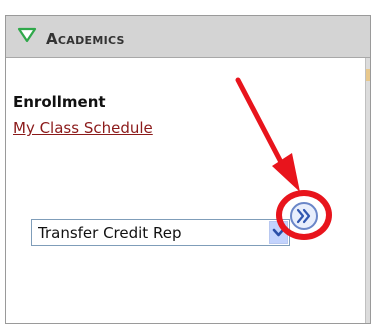  What do you see at coordinates (367, 190) in the screenshot?
I see `panel-scrollbar` at bounding box center [367, 190].